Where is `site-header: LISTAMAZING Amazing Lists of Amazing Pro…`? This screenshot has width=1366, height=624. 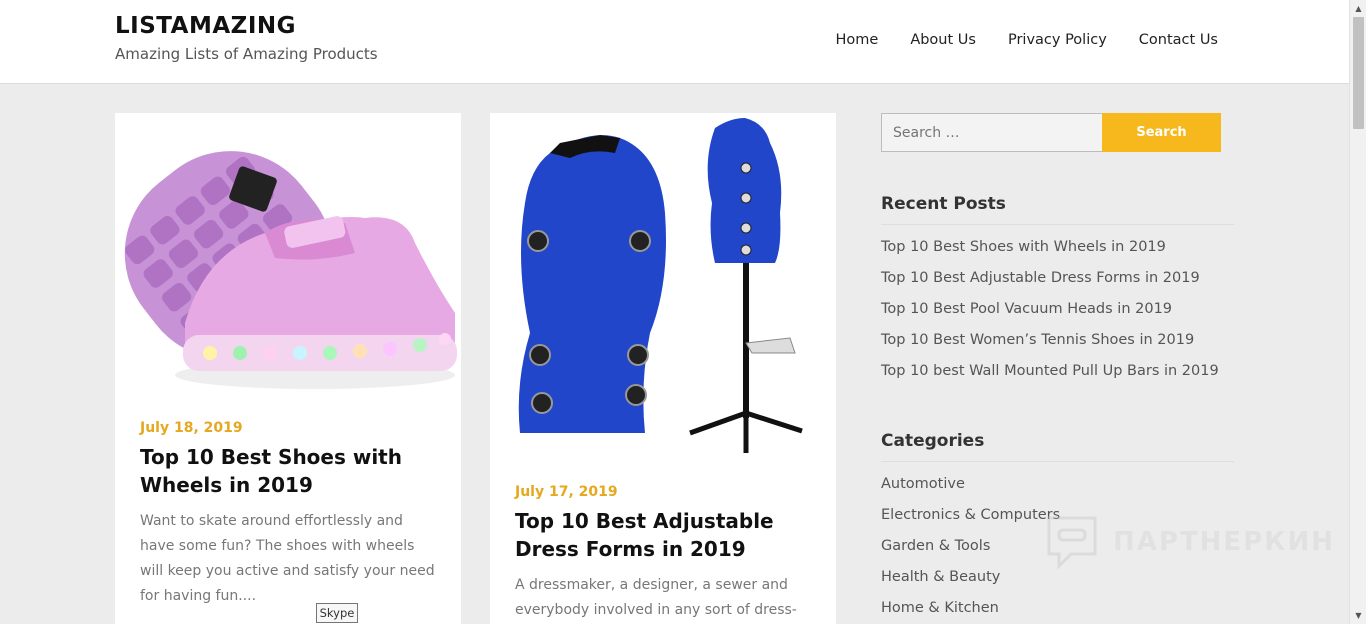 site-header: LISTAMAZING Amazing Lists of Amazing Pro… is located at coordinates (674, 42).